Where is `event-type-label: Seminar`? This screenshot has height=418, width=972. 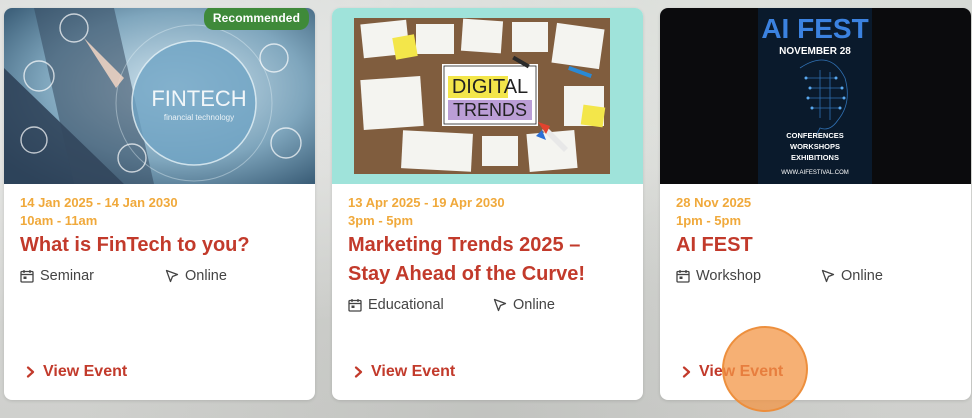
event-type-label: Seminar is located at coordinates (67, 276).